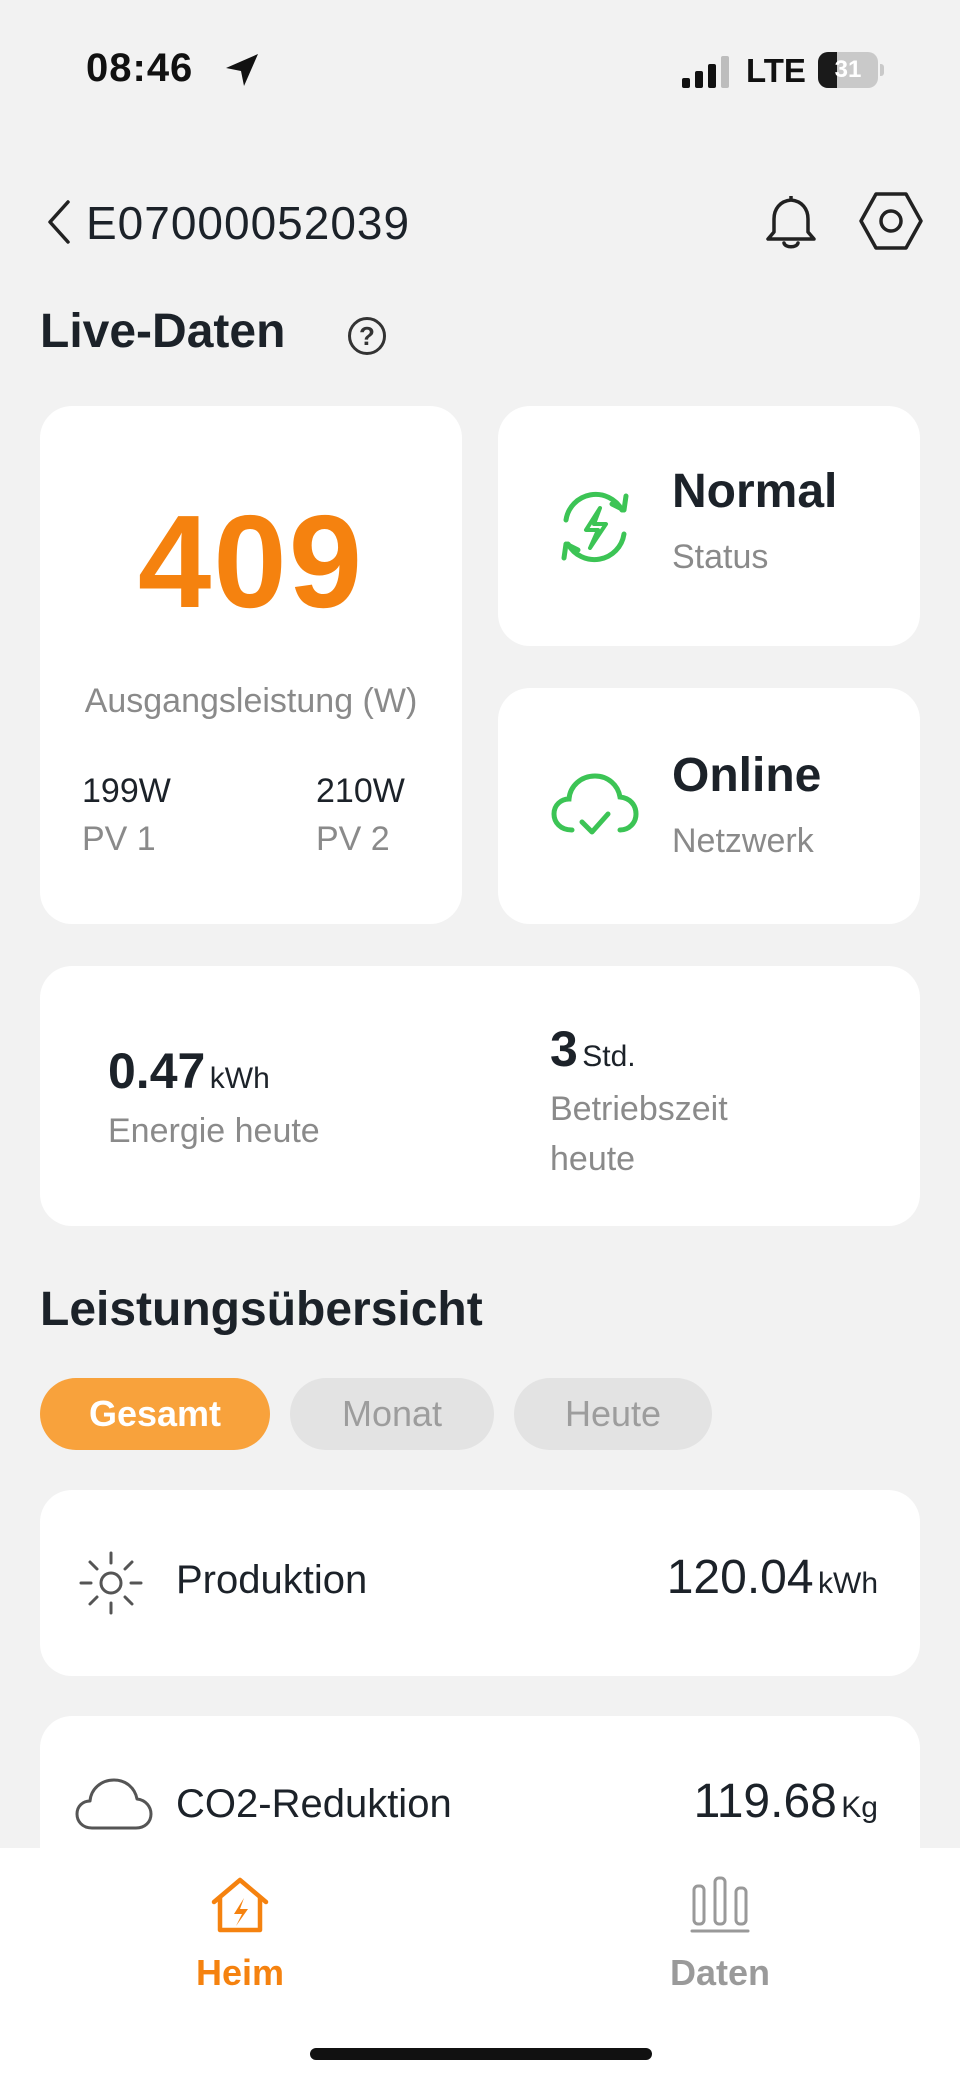 This screenshot has width=960, height=2082. Describe the element at coordinates (705, 72) in the screenshot. I see `cellular-signal-icon` at that location.